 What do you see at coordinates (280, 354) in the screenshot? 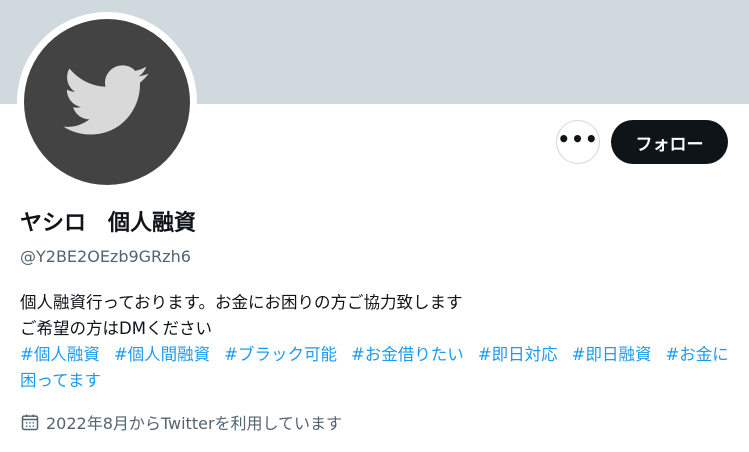
I see `hashtag-link: #ブラック可能` at bounding box center [280, 354].